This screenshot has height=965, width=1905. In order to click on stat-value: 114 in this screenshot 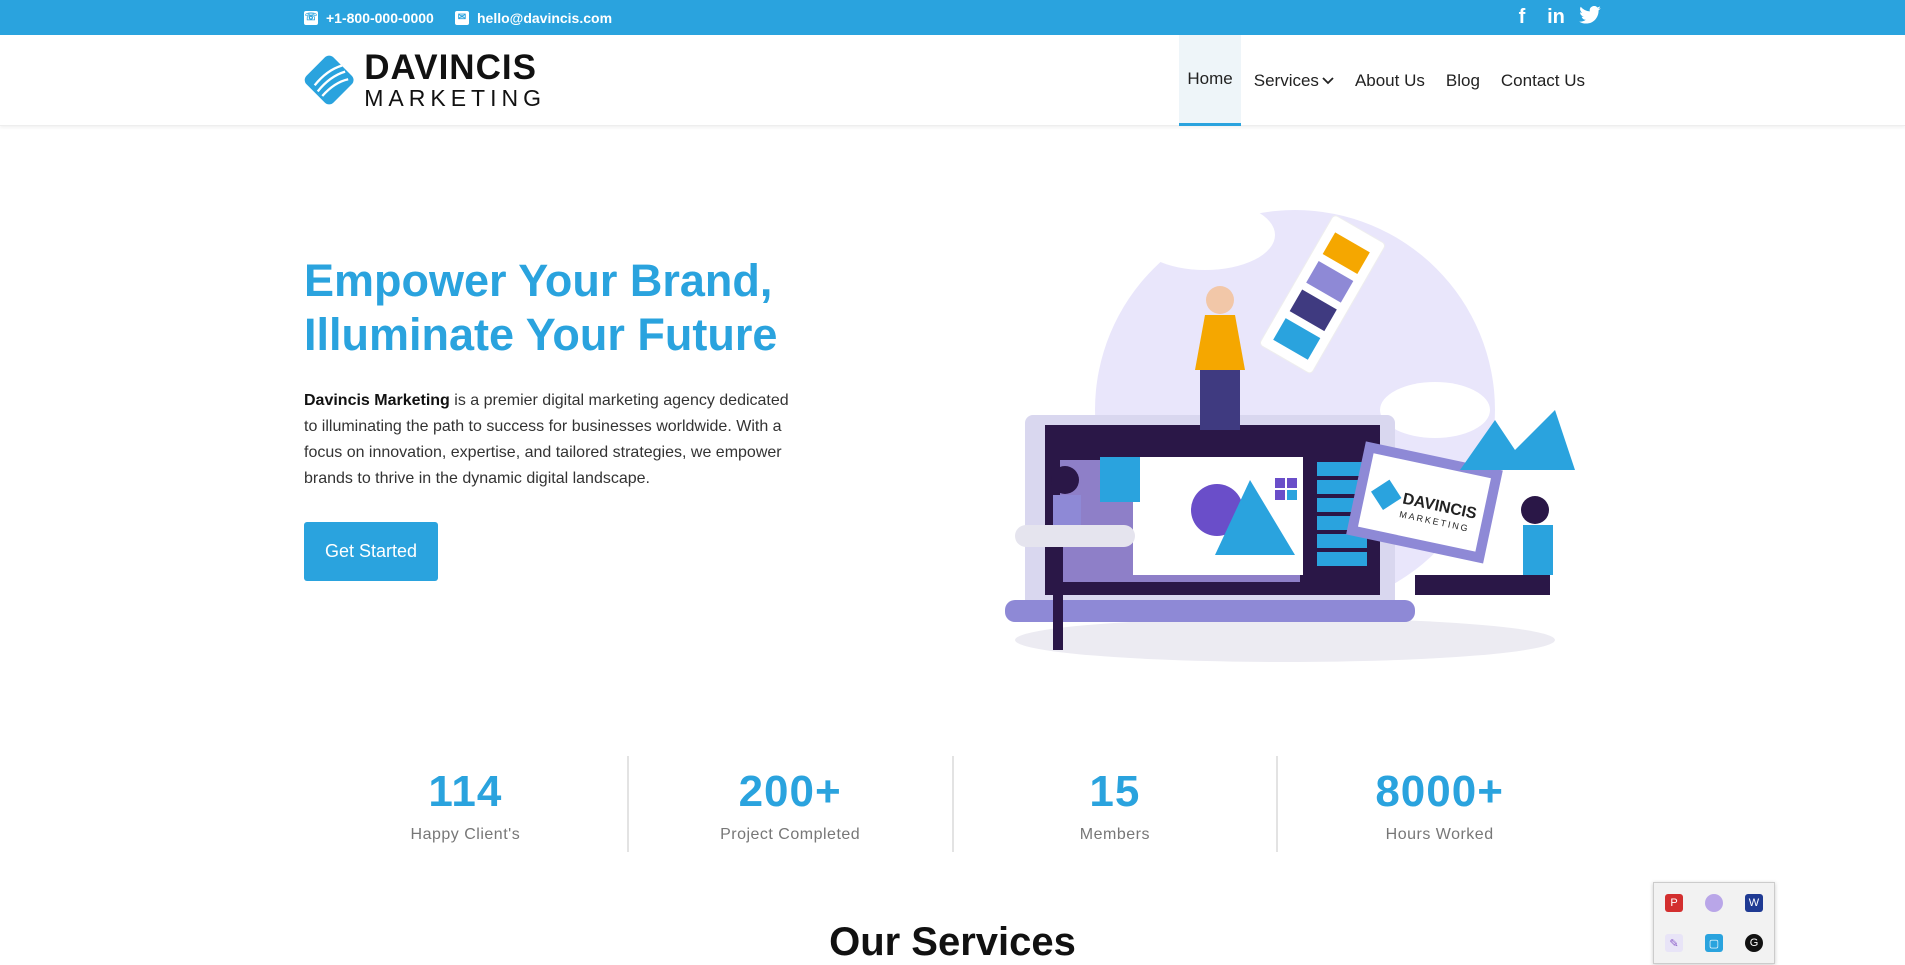, I will do `click(465, 791)`.